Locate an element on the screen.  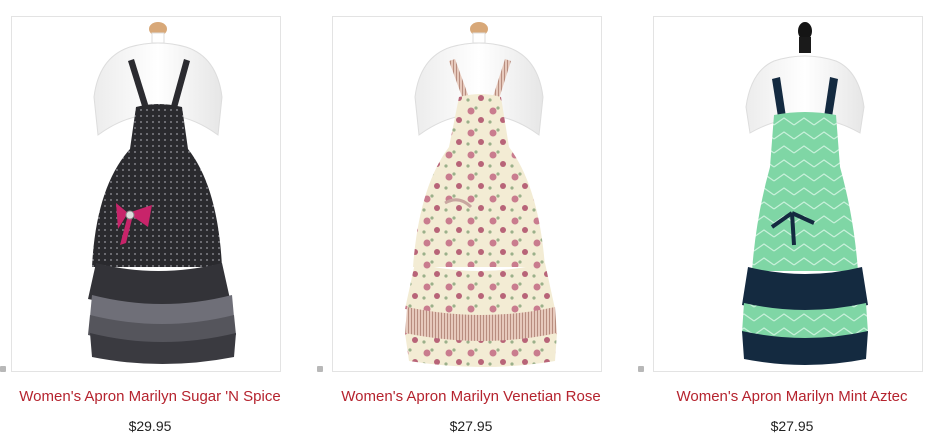
product-name-link: Women's Apron Marilyn Venetian Rose is located at coordinates (471, 396).